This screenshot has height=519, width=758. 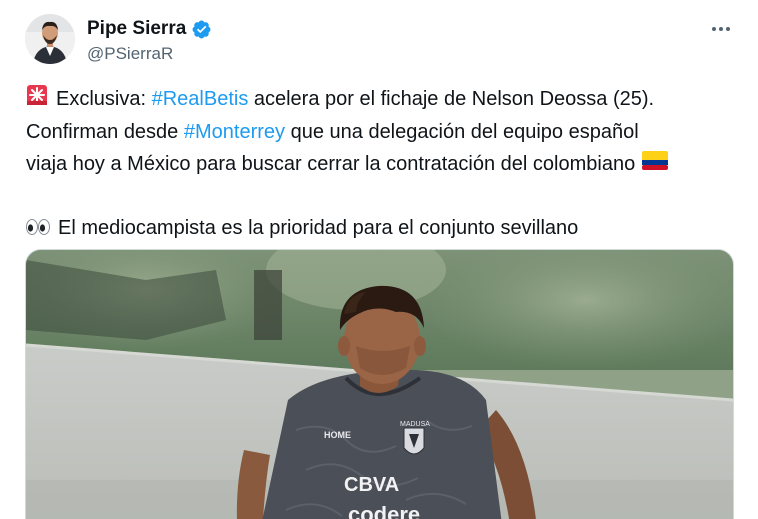 I want to click on eyes-emoji, so click(x=38, y=229).